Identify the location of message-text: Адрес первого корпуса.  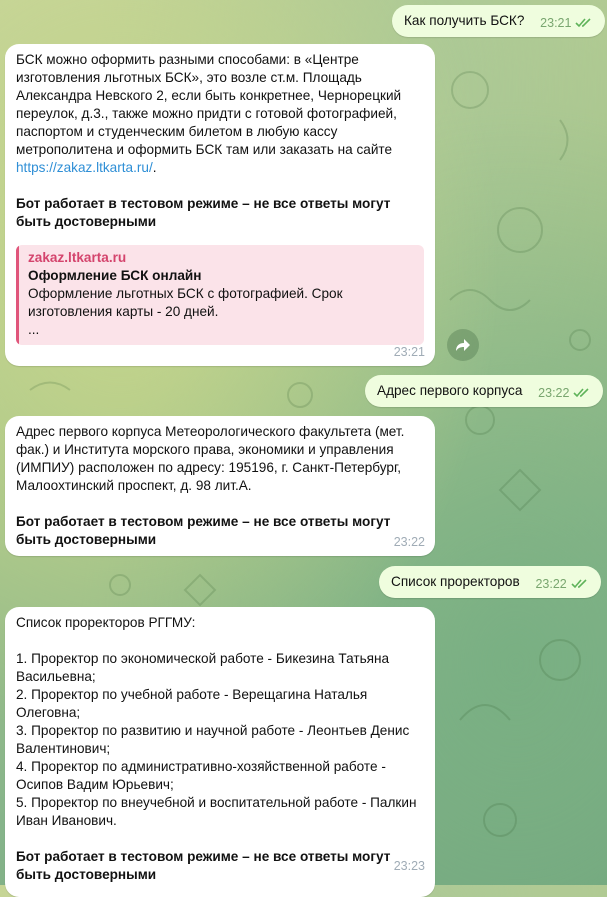
(450, 390).